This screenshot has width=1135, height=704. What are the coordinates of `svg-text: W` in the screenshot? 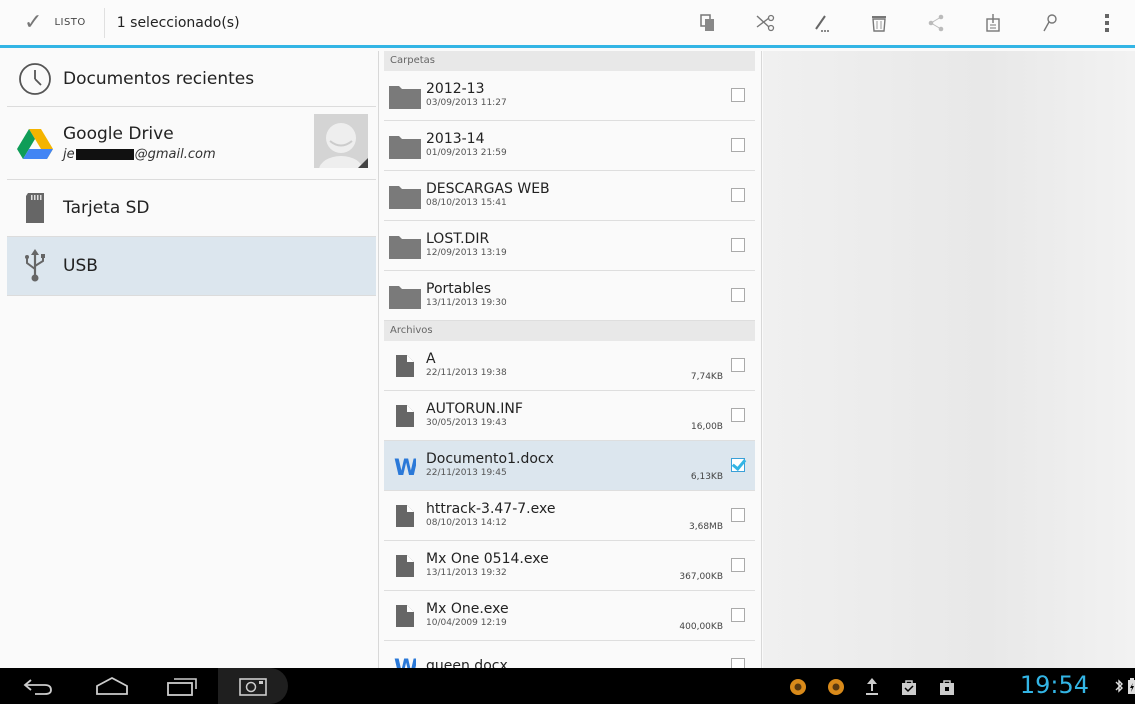 It's located at (405, 467).